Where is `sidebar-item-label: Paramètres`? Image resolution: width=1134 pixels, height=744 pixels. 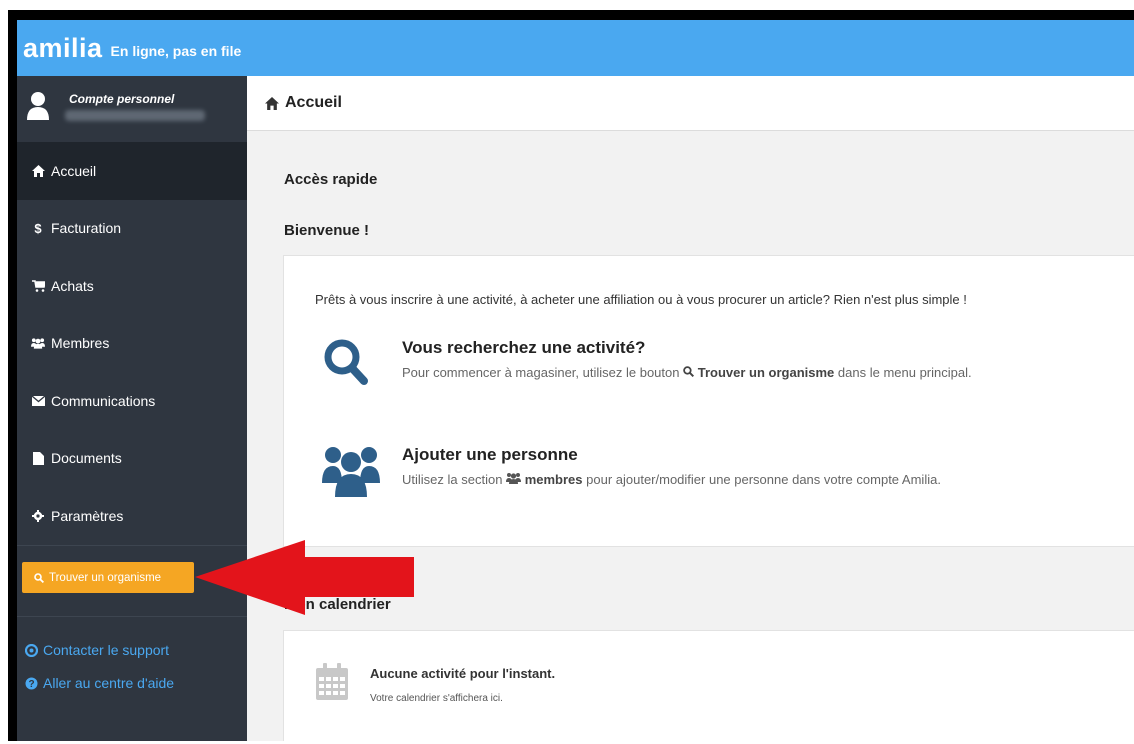
sidebar-item-label: Paramètres is located at coordinates (87, 515).